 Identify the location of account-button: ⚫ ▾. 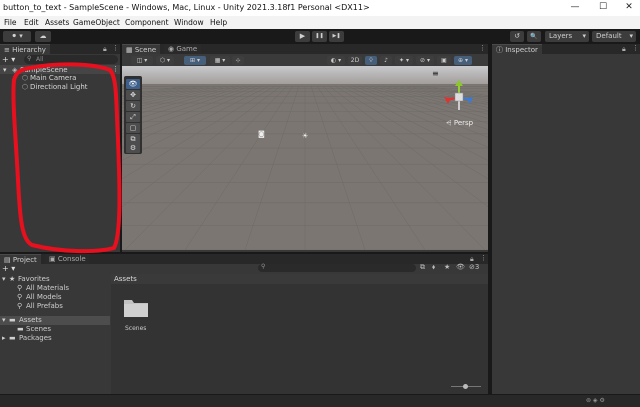
(17, 36).